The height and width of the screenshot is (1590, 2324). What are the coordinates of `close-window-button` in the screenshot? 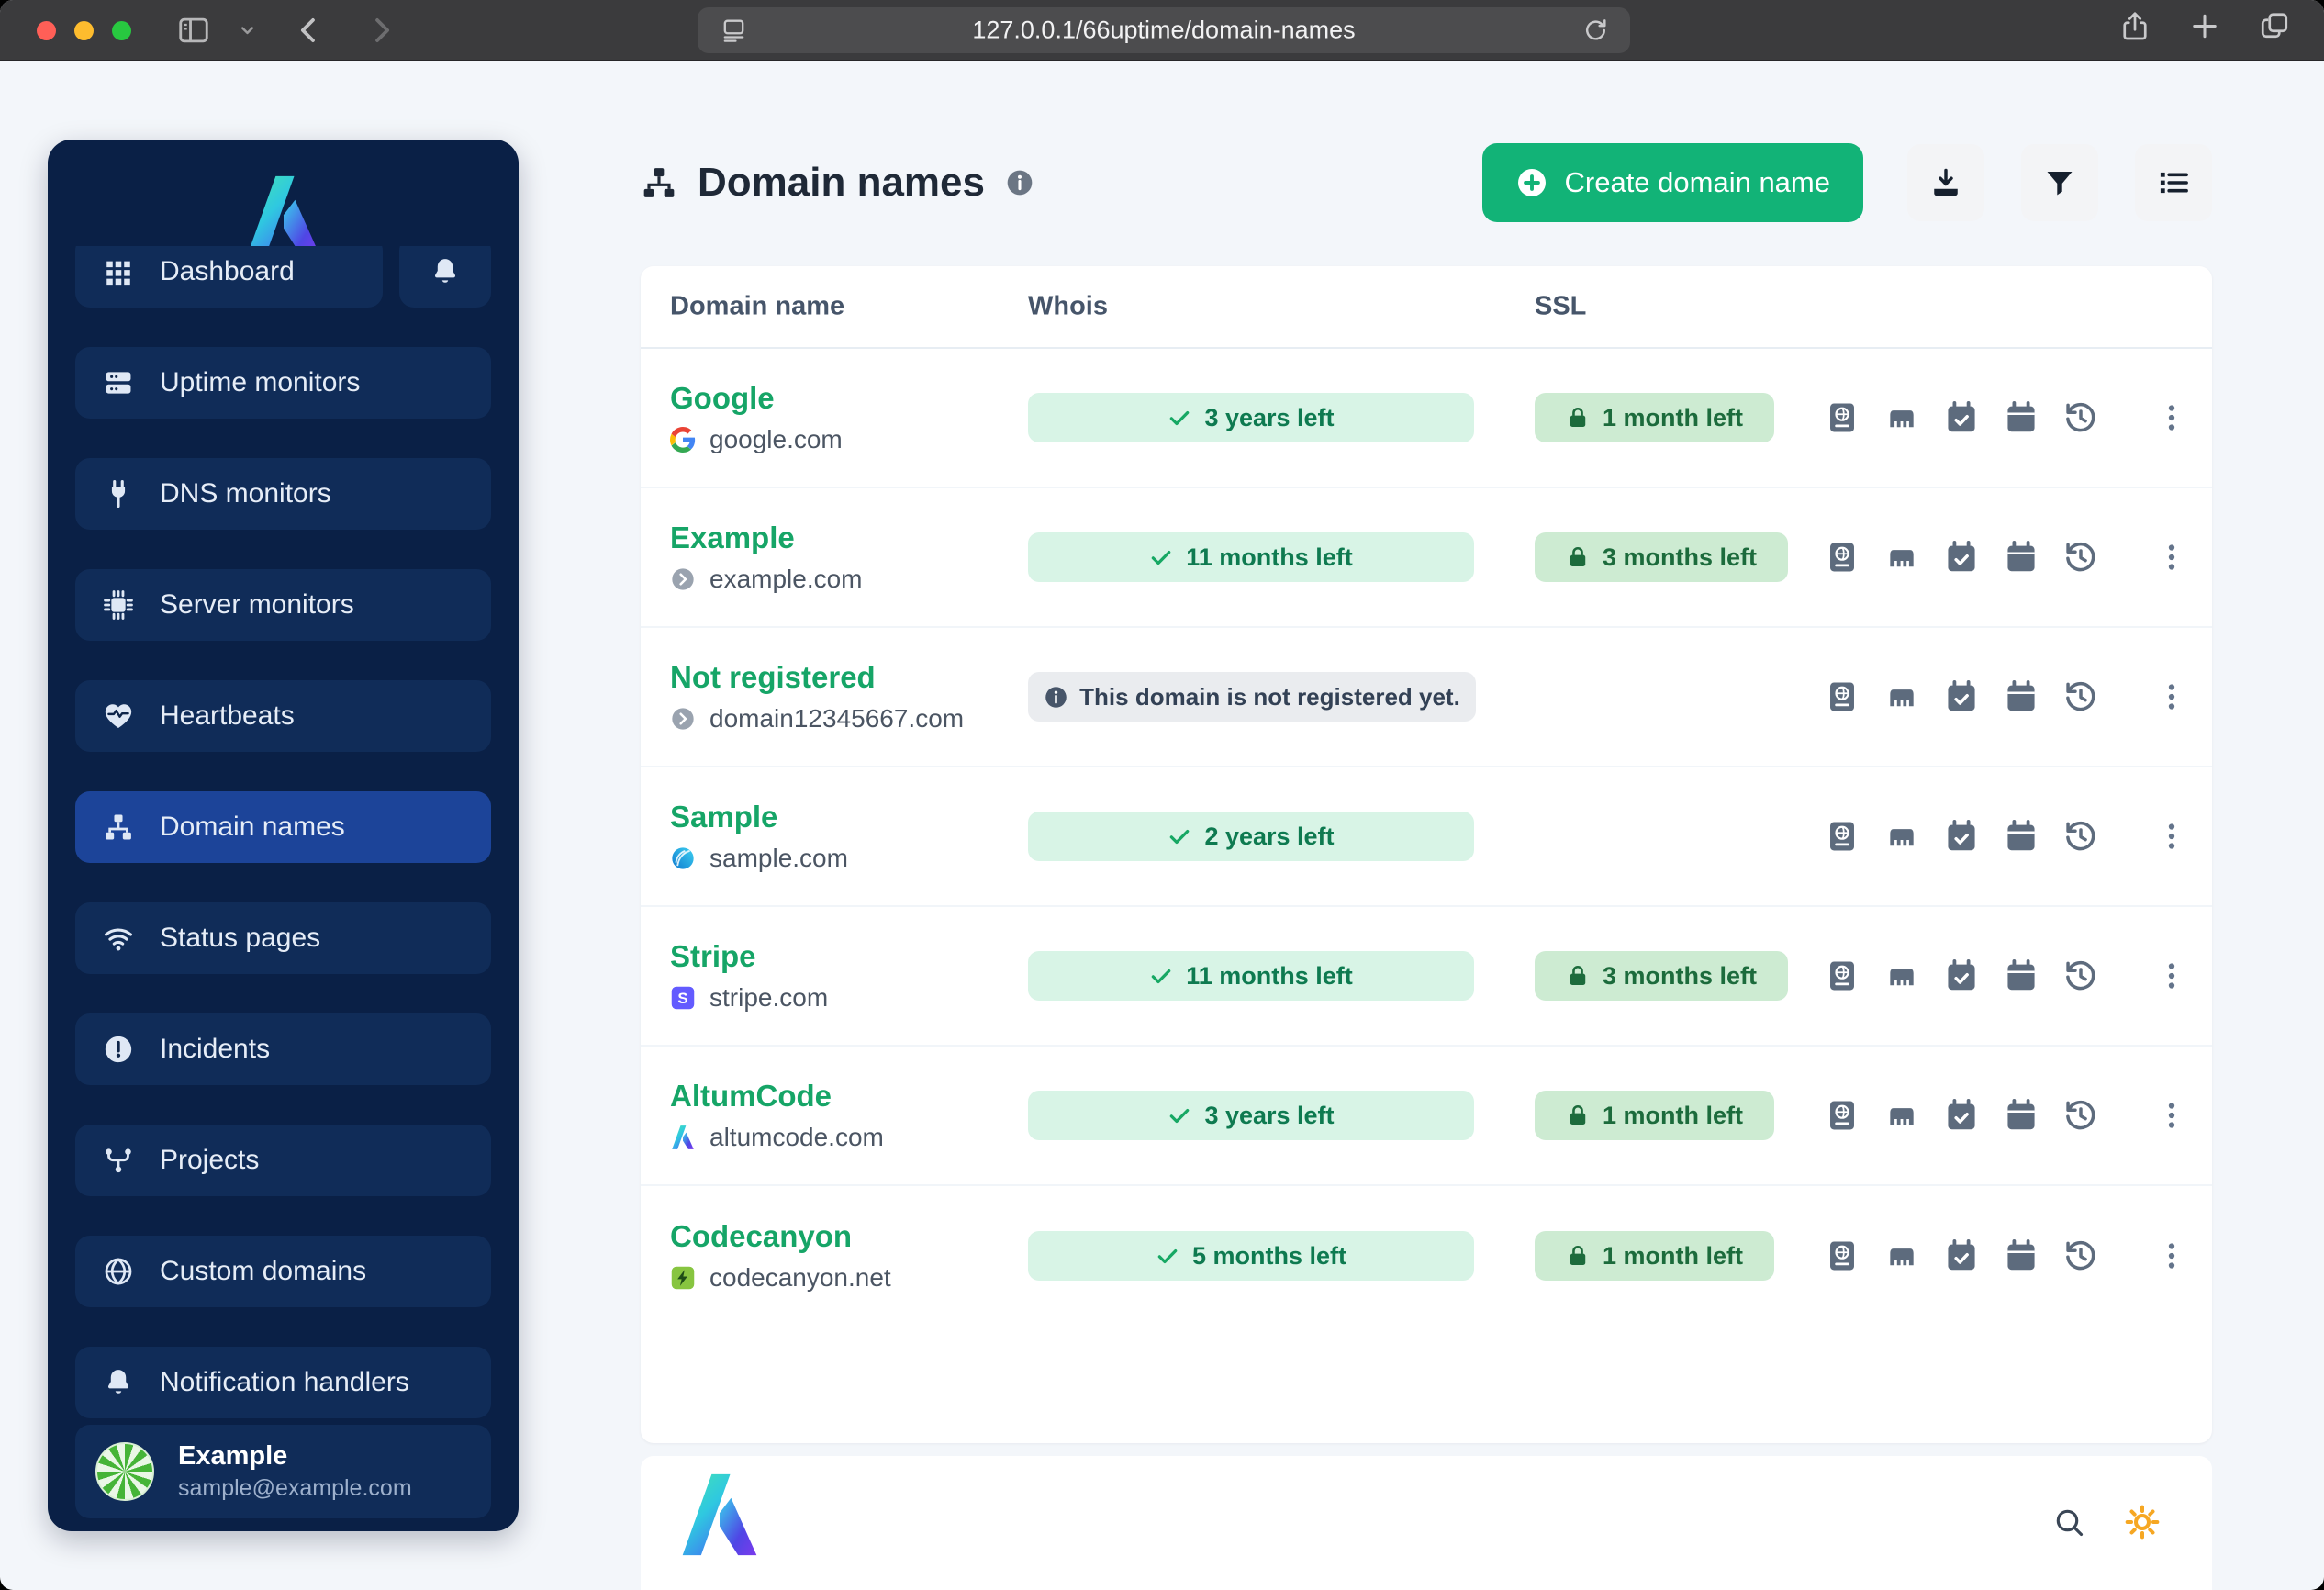 It's located at (46, 30).